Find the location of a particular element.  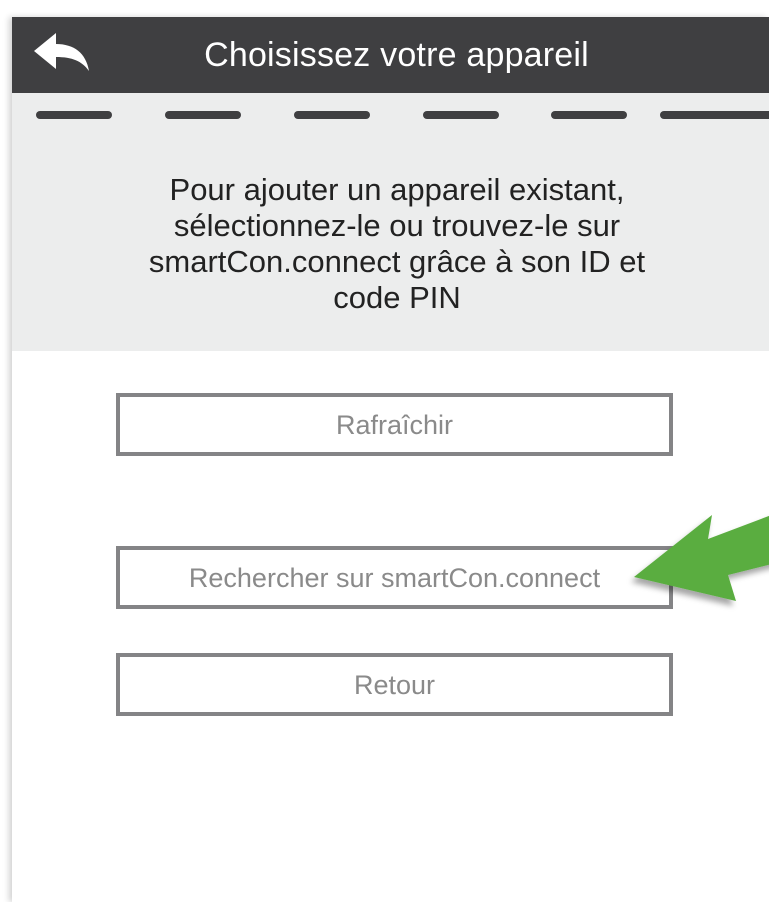

green-pointer-arrow-icon is located at coordinates (701, 558).